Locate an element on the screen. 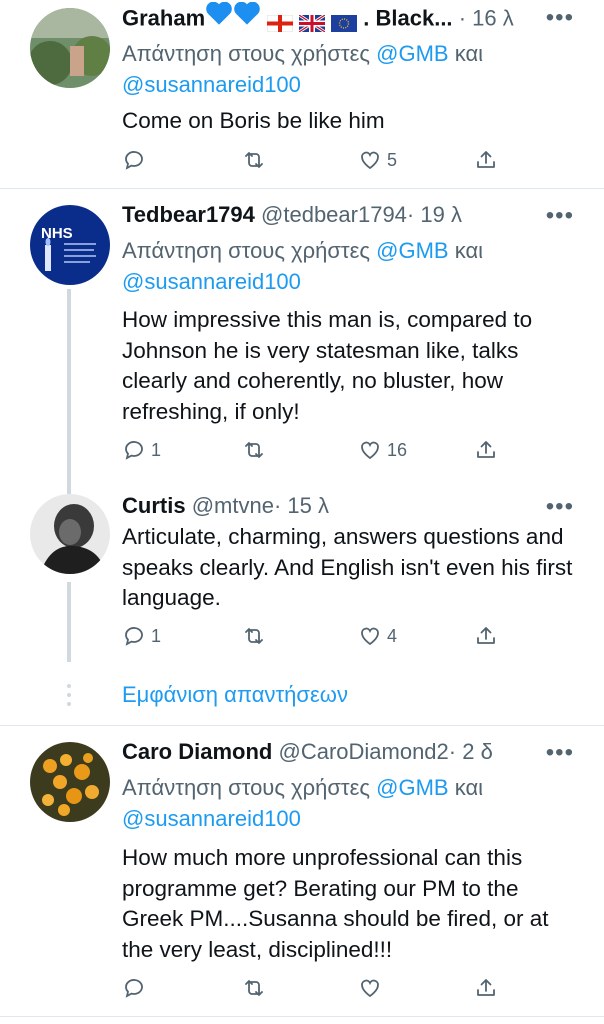 This screenshot has width=604, height=1024. like-button: 5 is located at coordinates (377, 160).